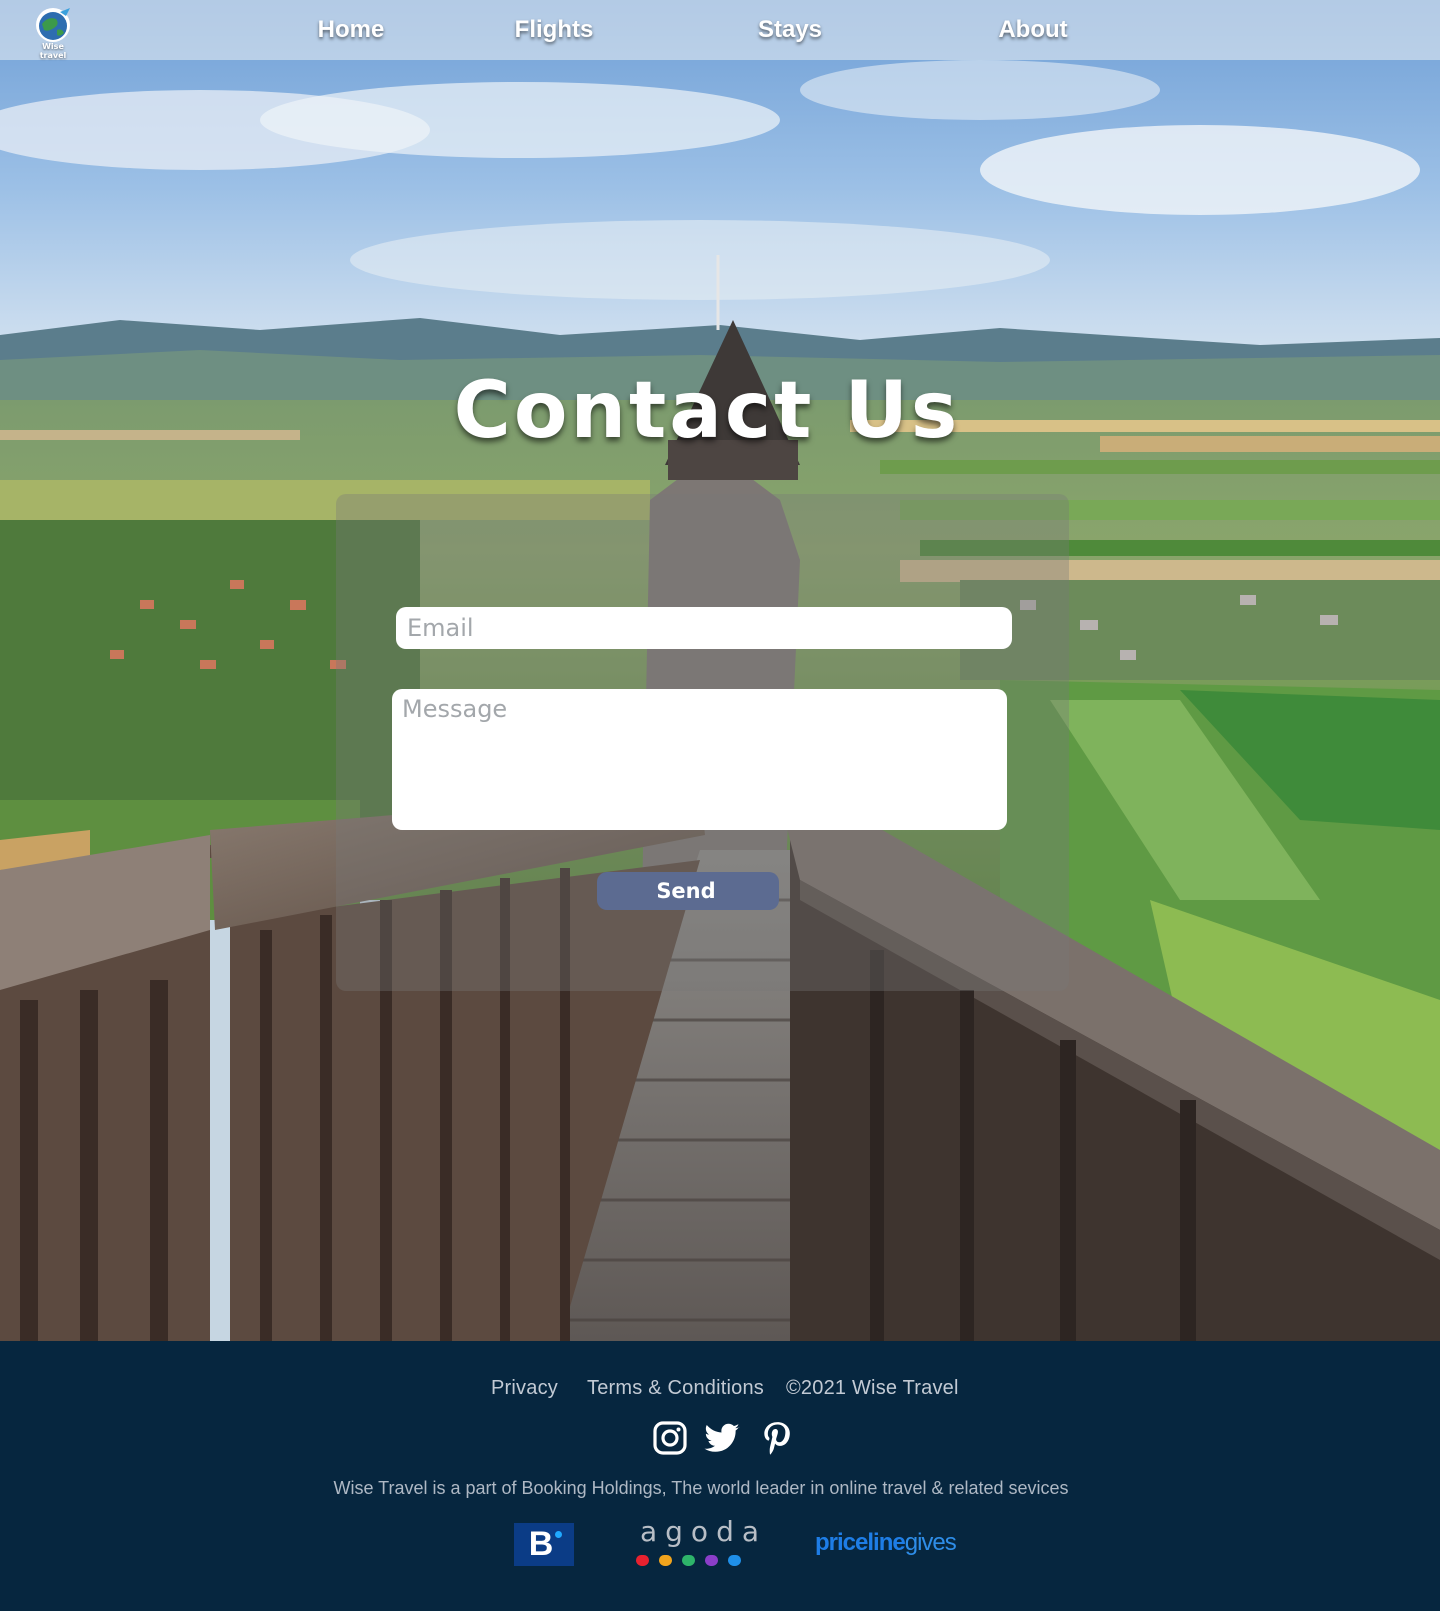  What do you see at coordinates (53, 25) in the screenshot?
I see `globe-icon` at bounding box center [53, 25].